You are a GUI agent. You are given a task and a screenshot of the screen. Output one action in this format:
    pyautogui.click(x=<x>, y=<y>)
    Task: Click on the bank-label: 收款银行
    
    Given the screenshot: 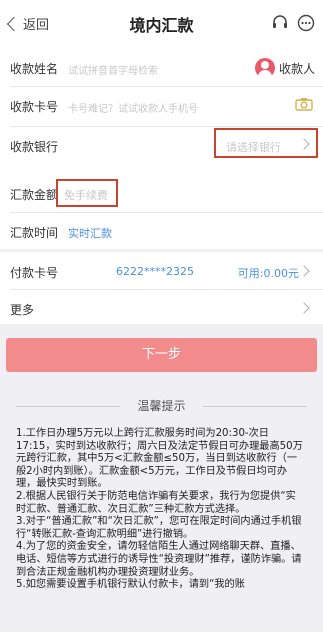 What is the action you would take?
    pyautogui.click(x=34, y=147)
    